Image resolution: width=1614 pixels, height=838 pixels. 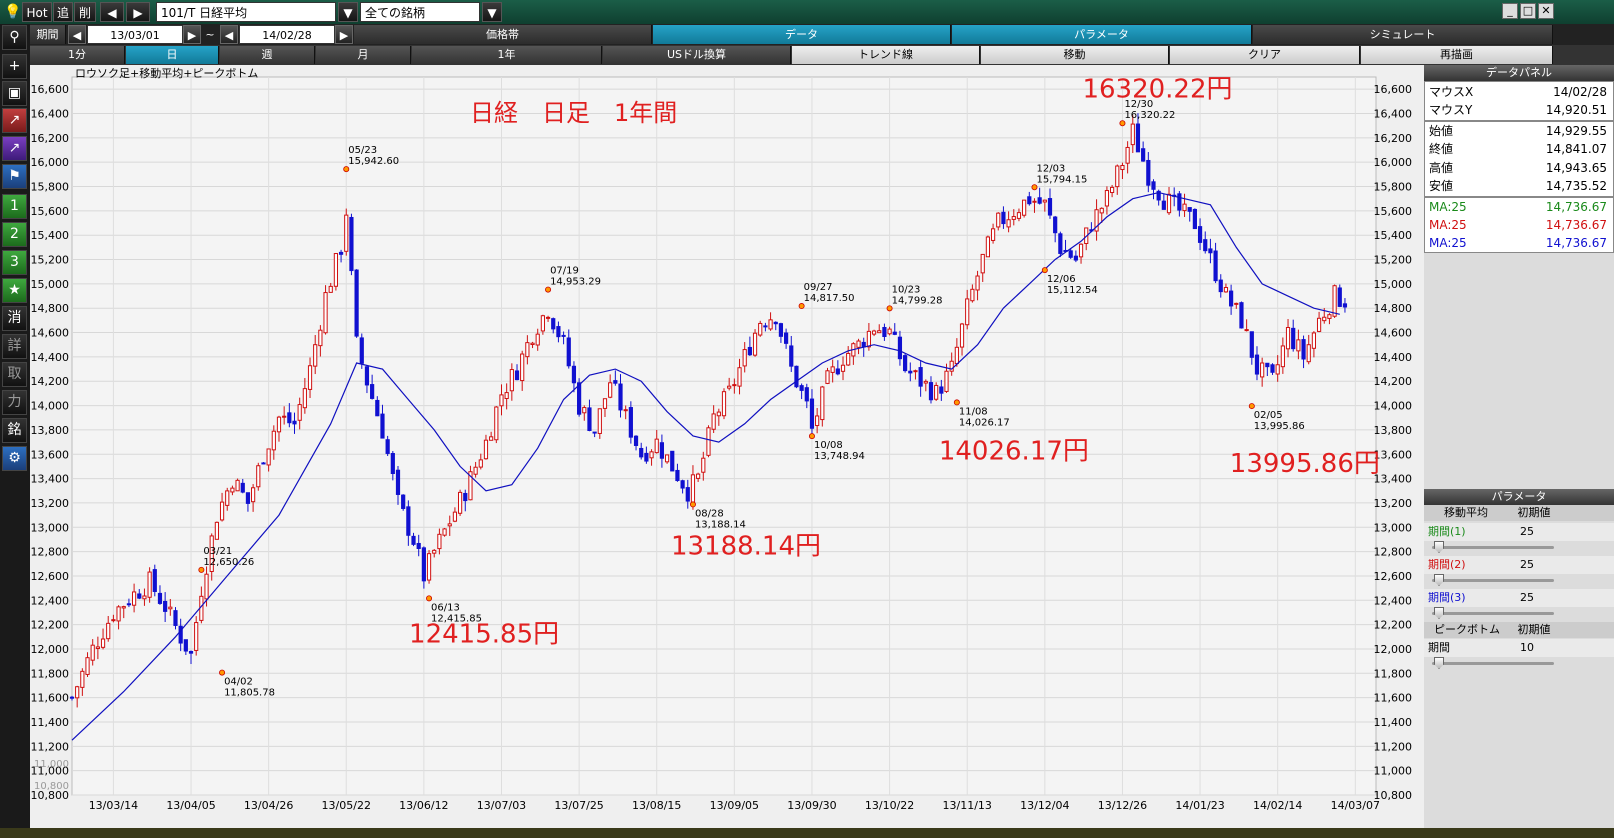 What do you see at coordinates (14, 148) in the screenshot?
I see `chart-purple-icon: ↗` at bounding box center [14, 148].